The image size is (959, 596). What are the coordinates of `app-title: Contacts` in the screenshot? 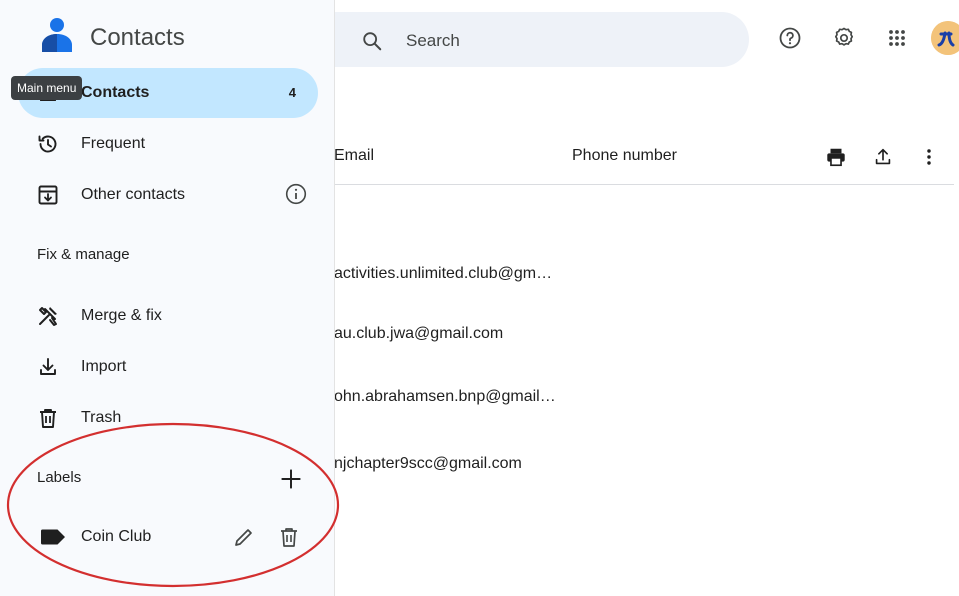 It's located at (137, 37).